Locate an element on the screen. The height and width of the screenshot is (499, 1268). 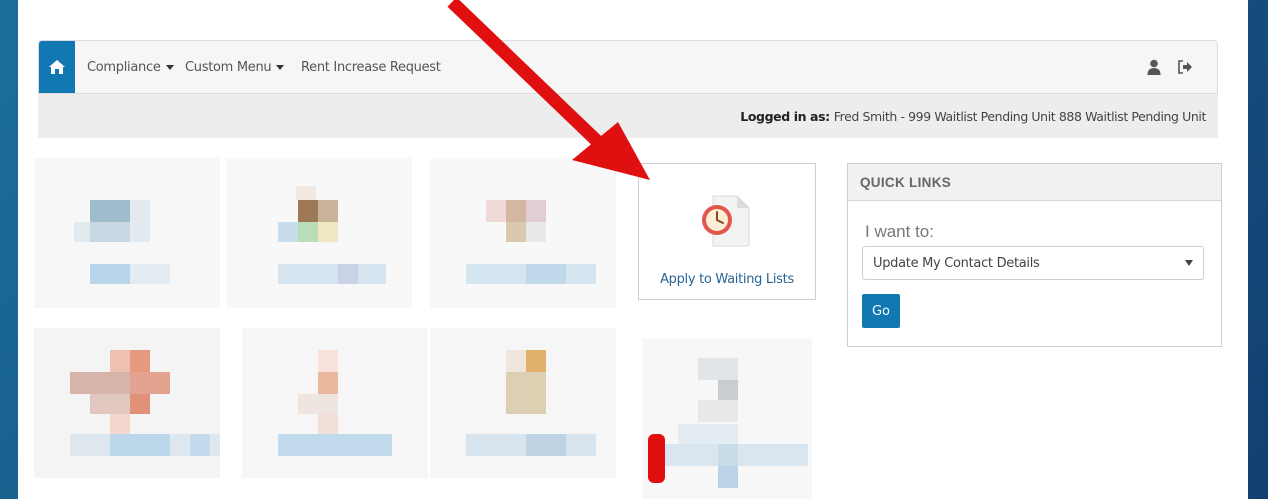
annotation-arrow-icon is located at coordinates (548, 90).